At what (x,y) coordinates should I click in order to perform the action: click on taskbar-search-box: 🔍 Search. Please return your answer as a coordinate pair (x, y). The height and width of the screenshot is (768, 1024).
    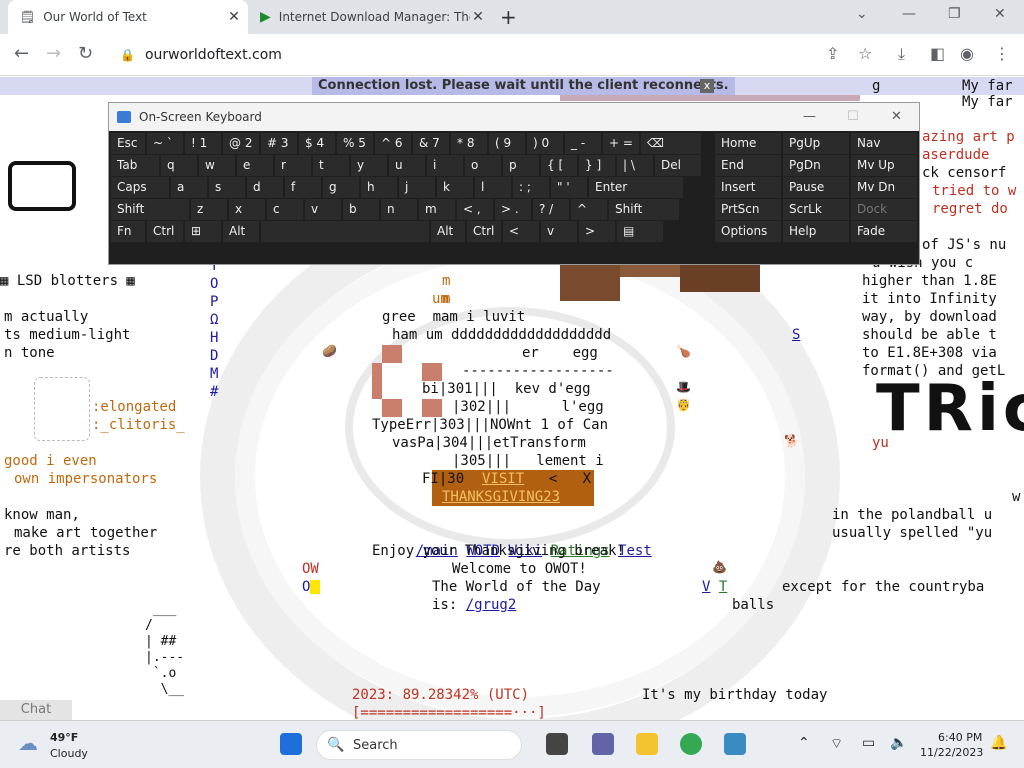
    Looking at the image, I should click on (419, 745).